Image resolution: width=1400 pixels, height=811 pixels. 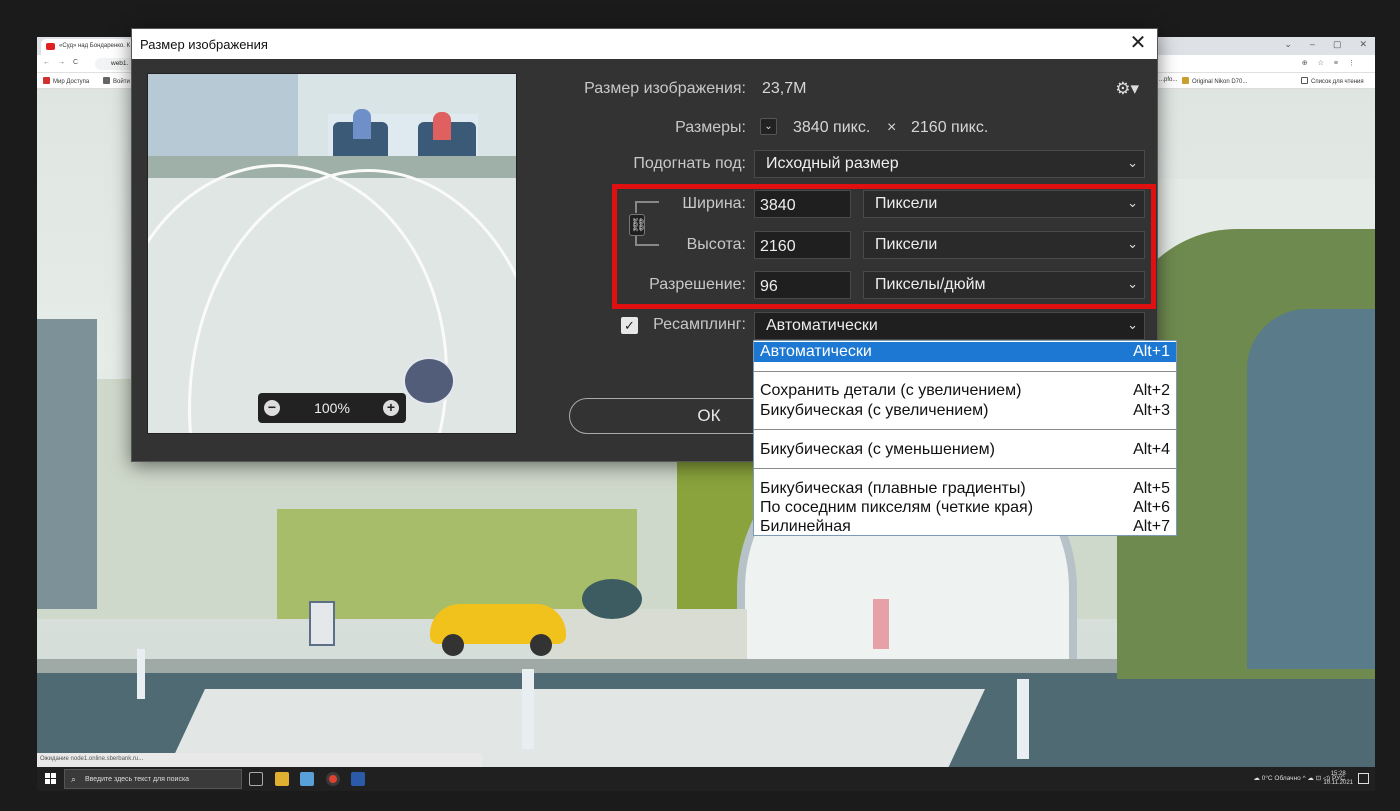 What do you see at coordinates (949, 164) in the screenshot?
I see `fit-to-select: Исходный размер ⌄` at bounding box center [949, 164].